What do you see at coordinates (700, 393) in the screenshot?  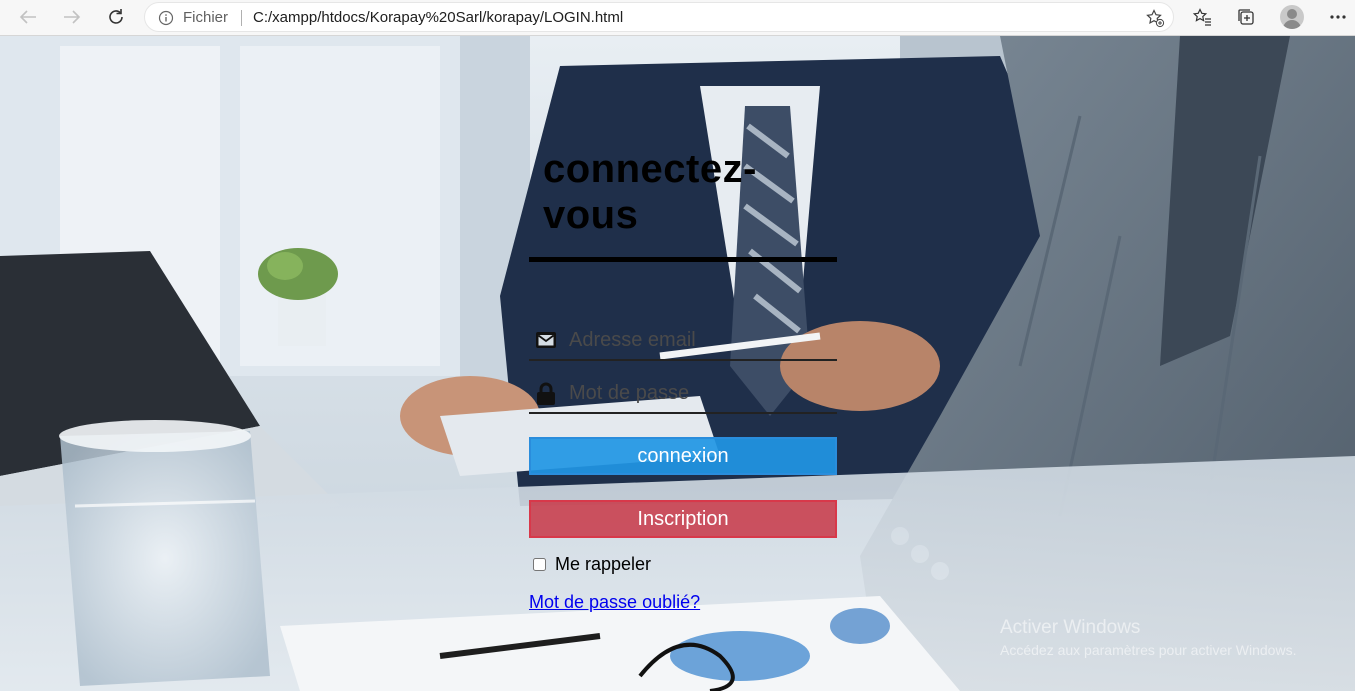 I see `password-input` at bounding box center [700, 393].